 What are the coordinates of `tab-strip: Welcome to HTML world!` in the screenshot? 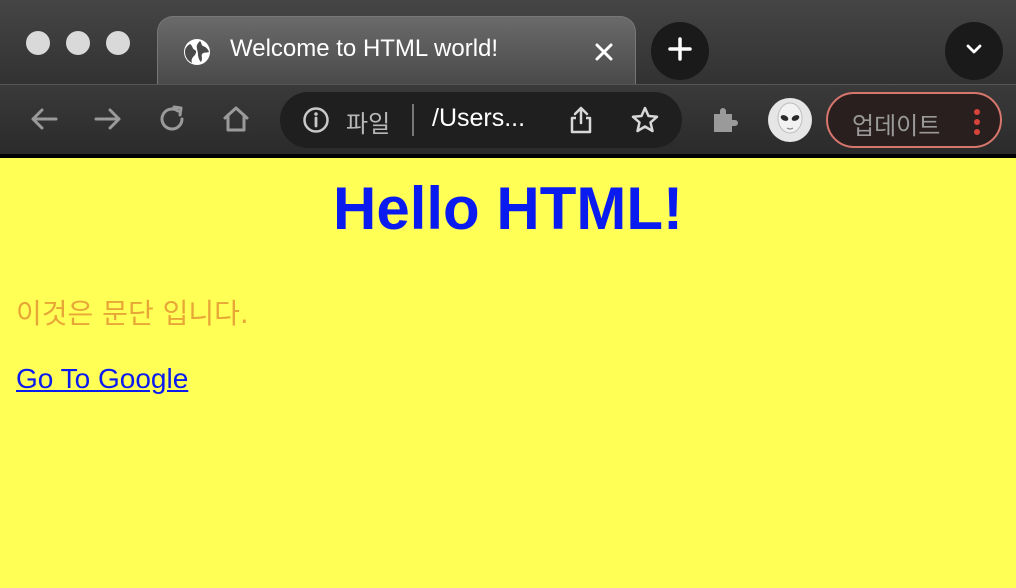 It's located at (508, 42).